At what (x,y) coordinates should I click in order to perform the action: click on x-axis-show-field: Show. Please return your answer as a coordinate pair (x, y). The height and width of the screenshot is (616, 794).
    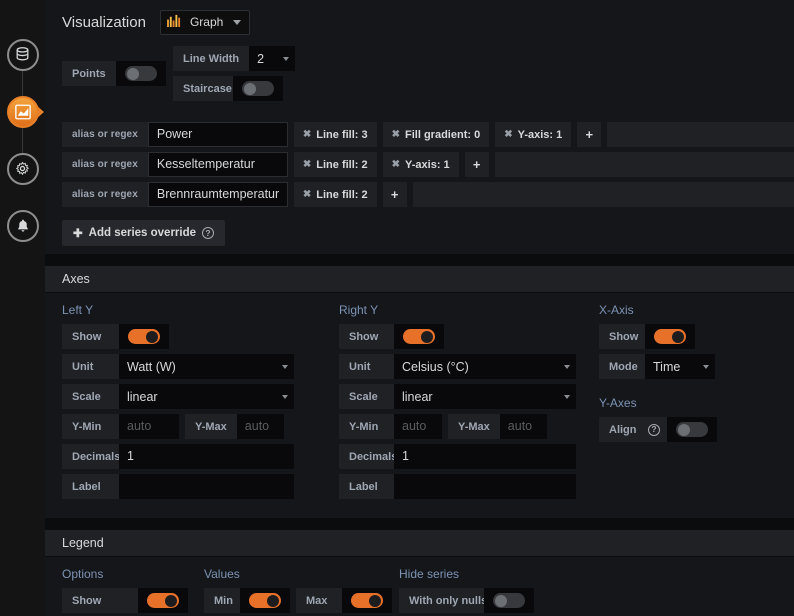
    Looking at the image, I should click on (686, 336).